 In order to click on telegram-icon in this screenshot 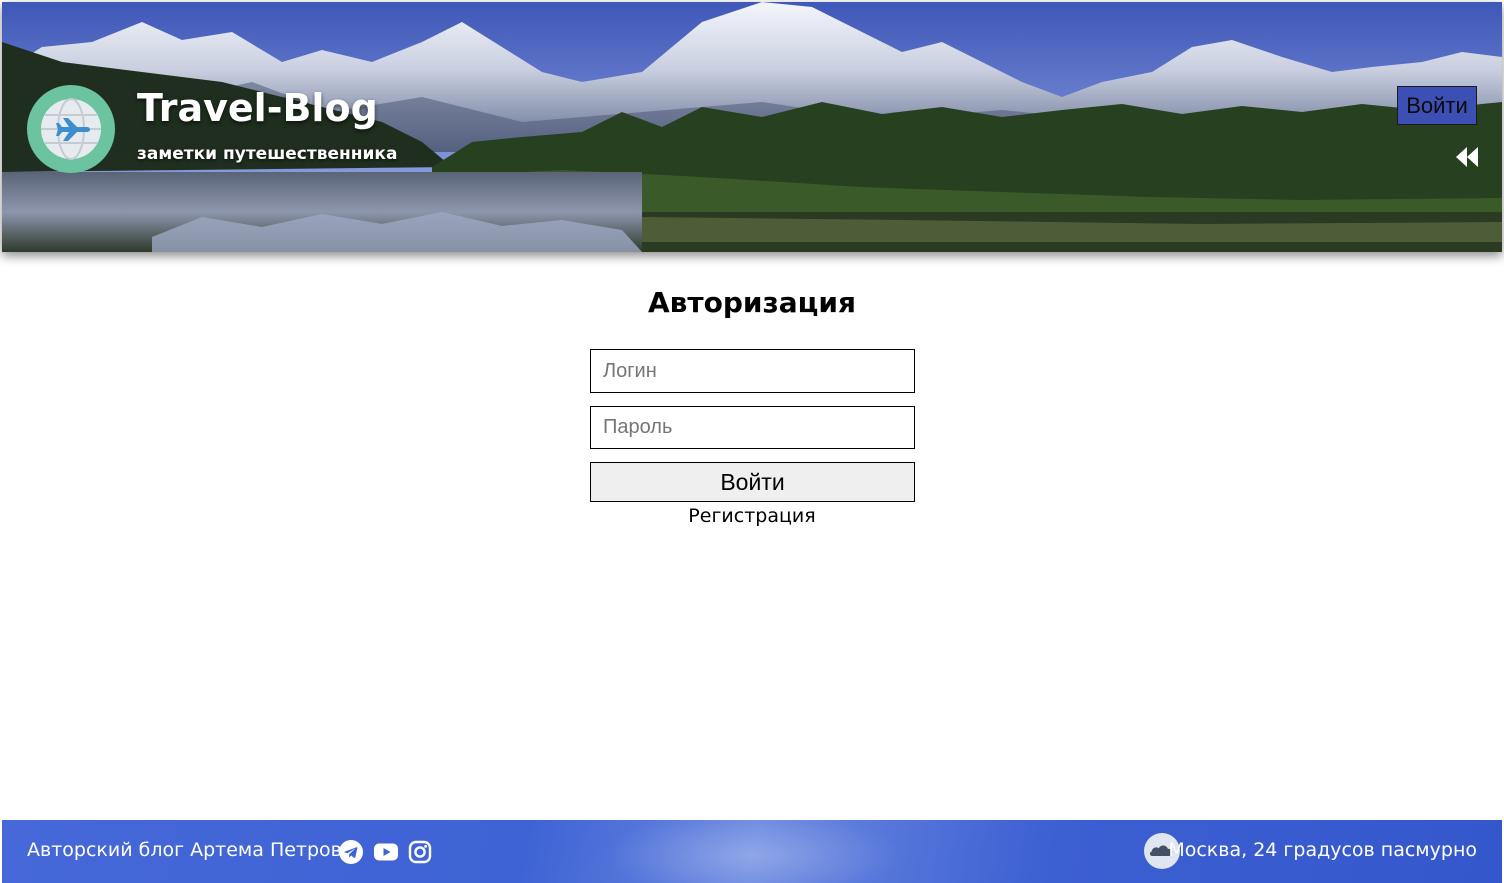, I will do `click(351, 852)`.